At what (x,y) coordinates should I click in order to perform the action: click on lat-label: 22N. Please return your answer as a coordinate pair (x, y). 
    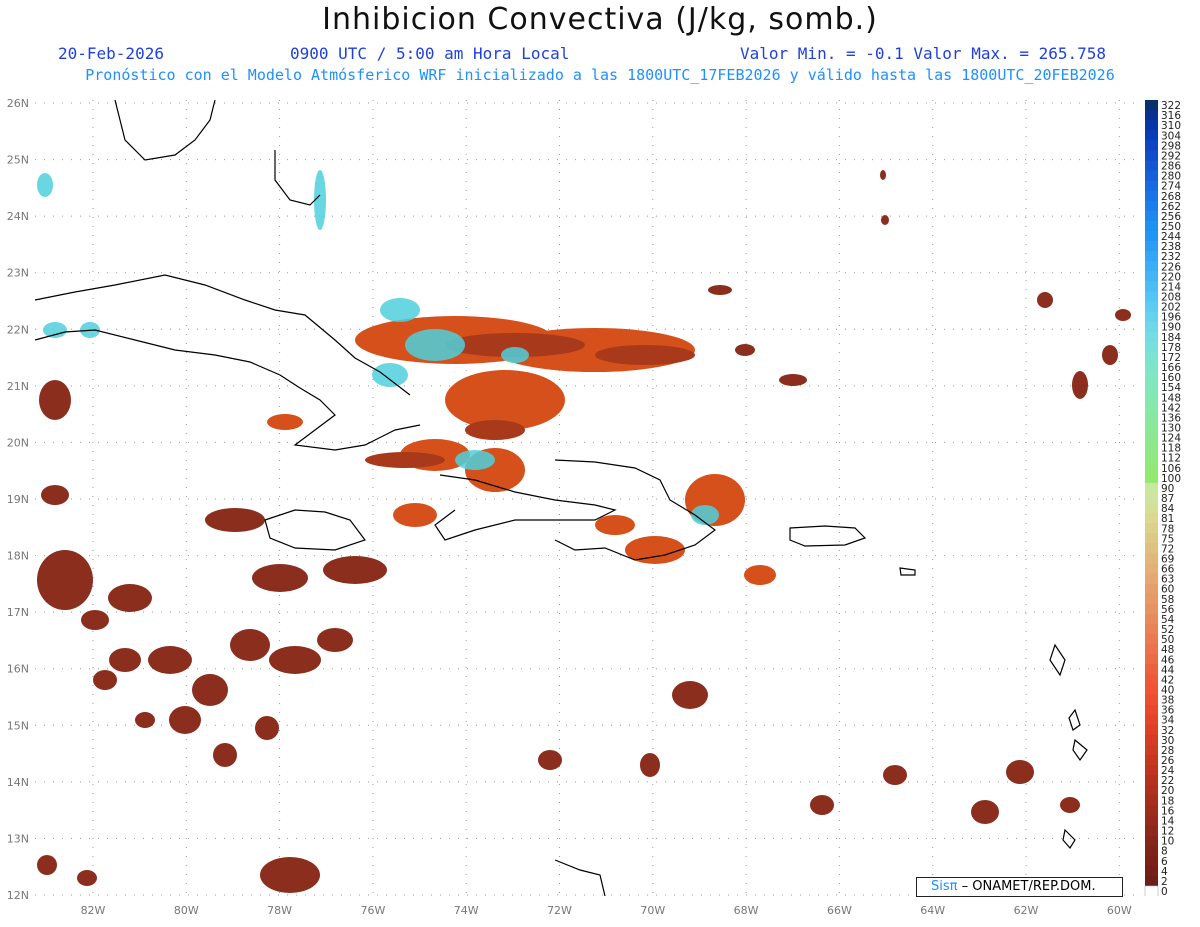
    Looking at the image, I should click on (18, 329).